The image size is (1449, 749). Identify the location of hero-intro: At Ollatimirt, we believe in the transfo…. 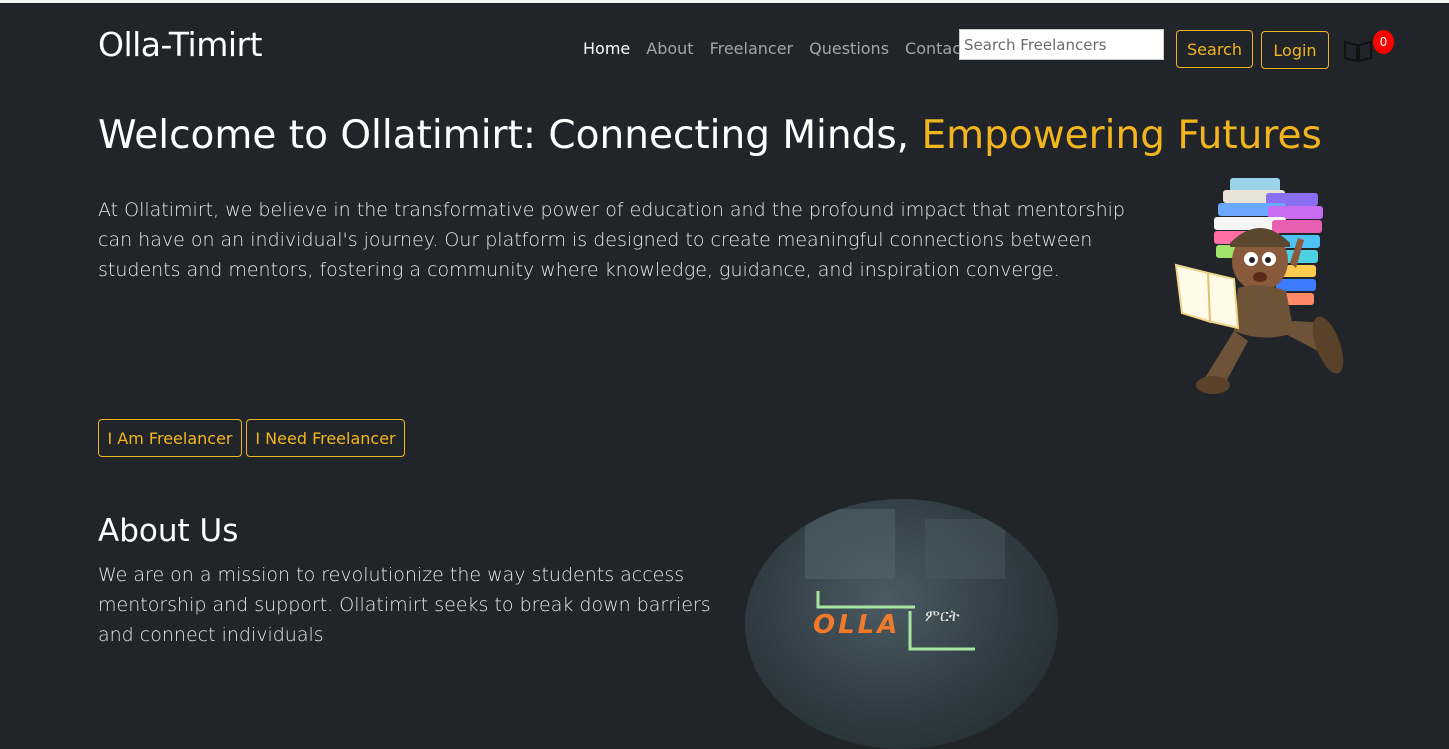
(611, 240).